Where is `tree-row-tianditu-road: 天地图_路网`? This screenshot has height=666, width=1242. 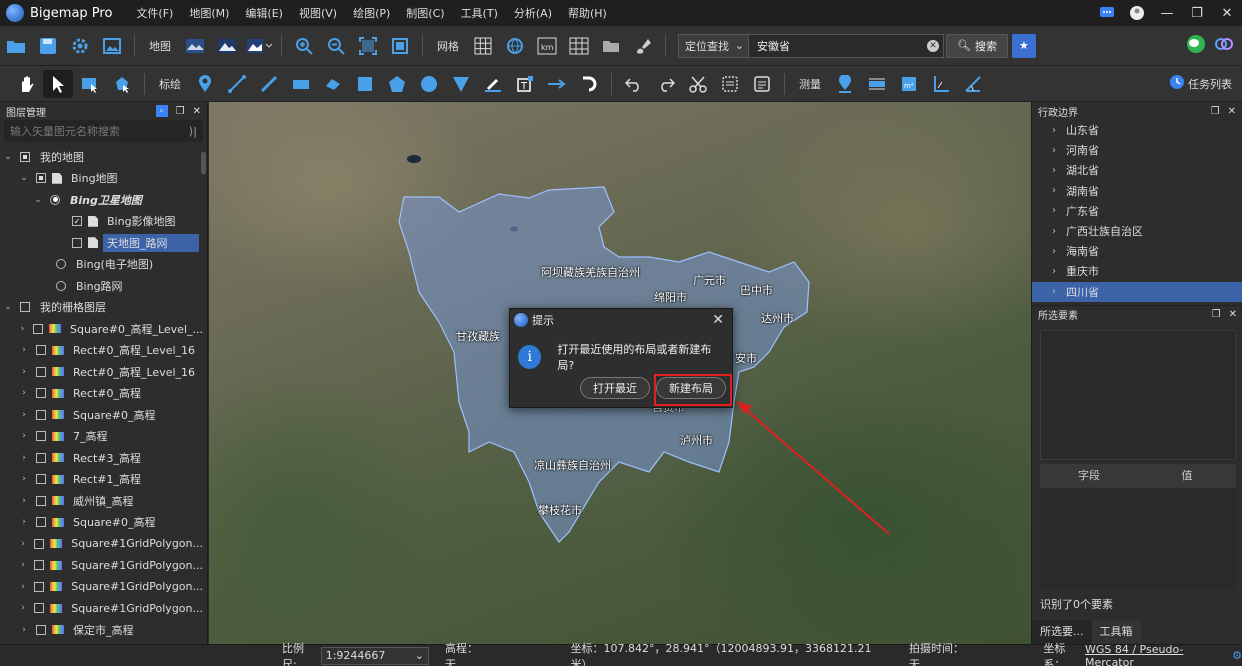
tree-row-tianditu-road: 天地图_路网 is located at coordinates (103, 243).